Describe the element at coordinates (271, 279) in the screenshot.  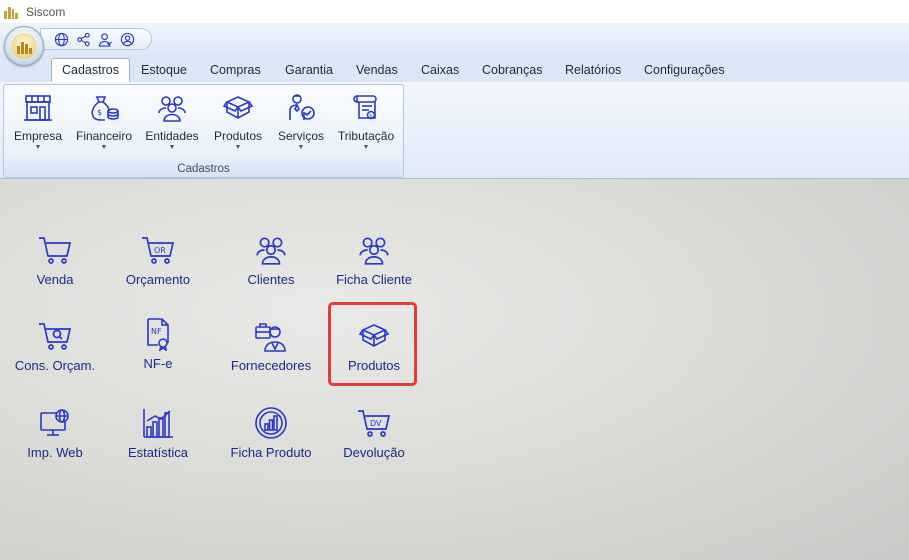
I see `shortcut-label: Clientes` at that location.